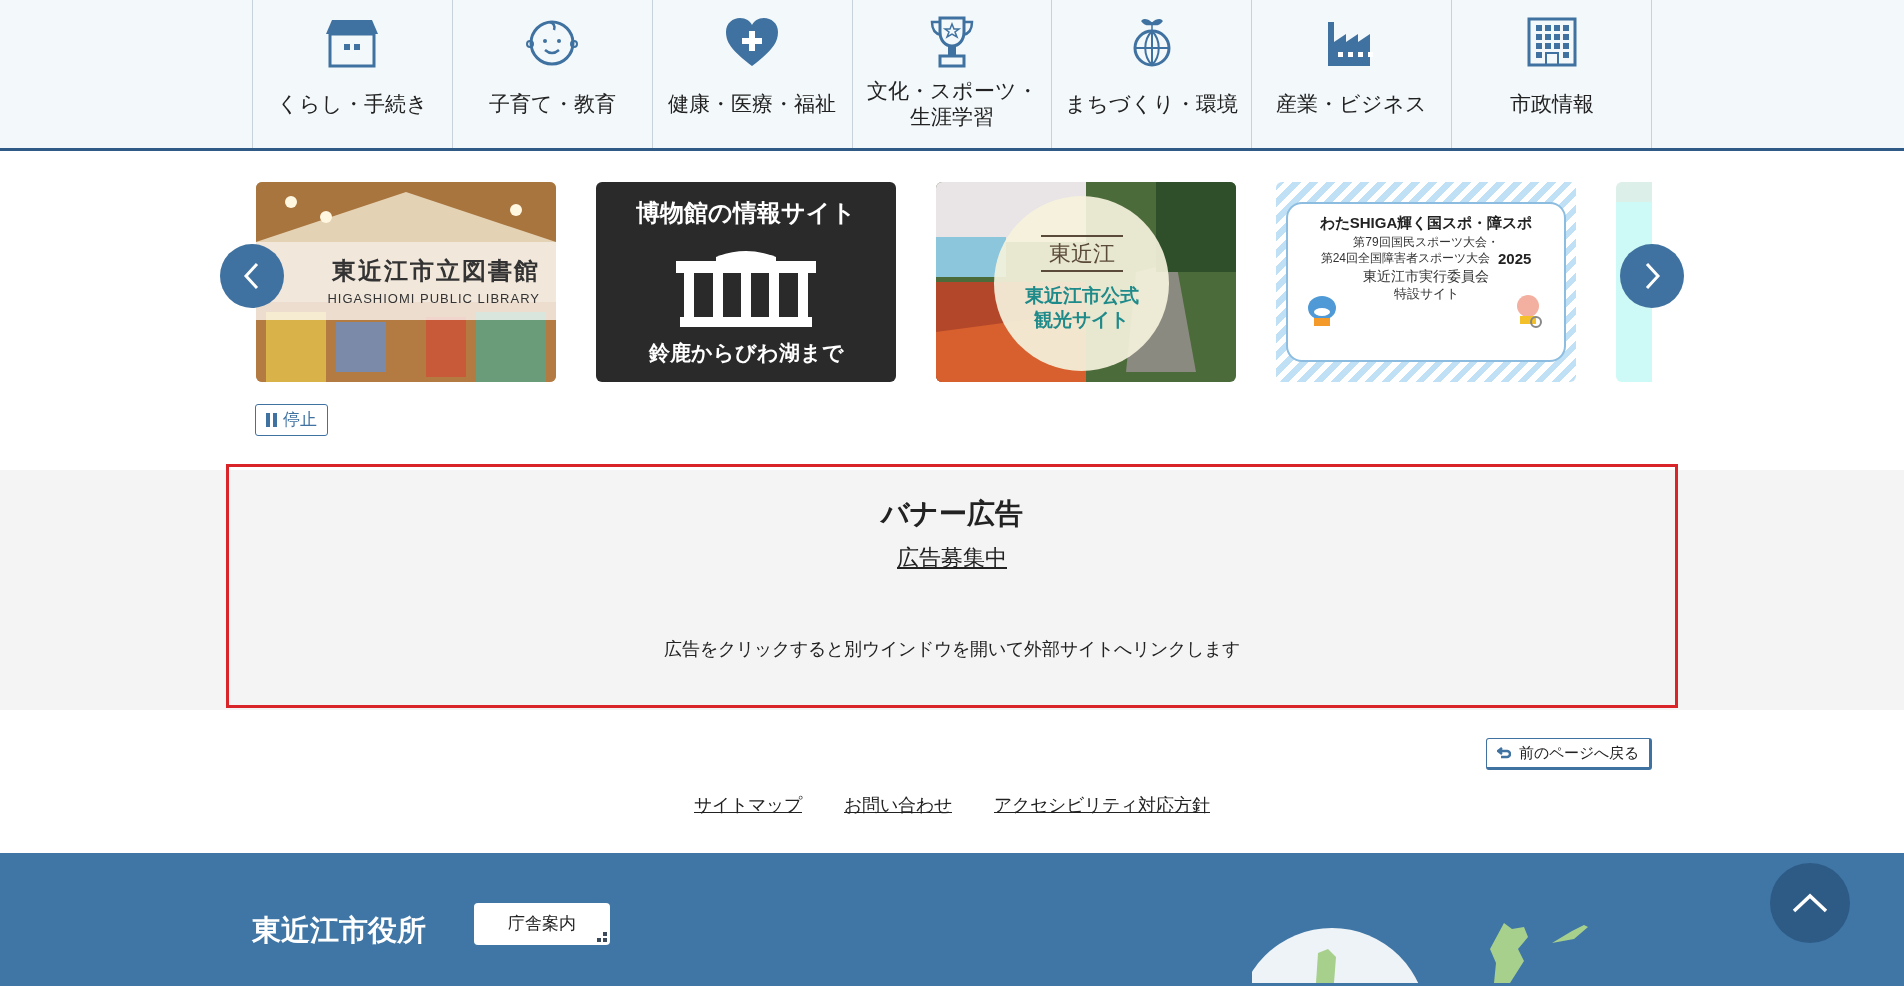 This screenshot has height=986, width=1904. What do you see at coordinates (602, 937) in the screenshot?
I see `corner-mark-icon` at bounding box center [602, 937].